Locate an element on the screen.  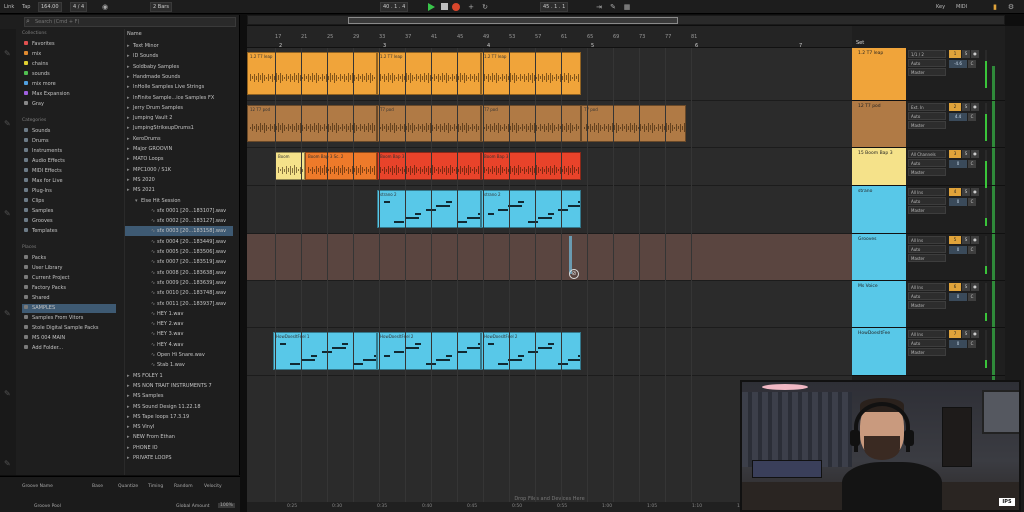
arrangement-clip: HowDoesItFeel 1 is located at coordinates (325, 351).